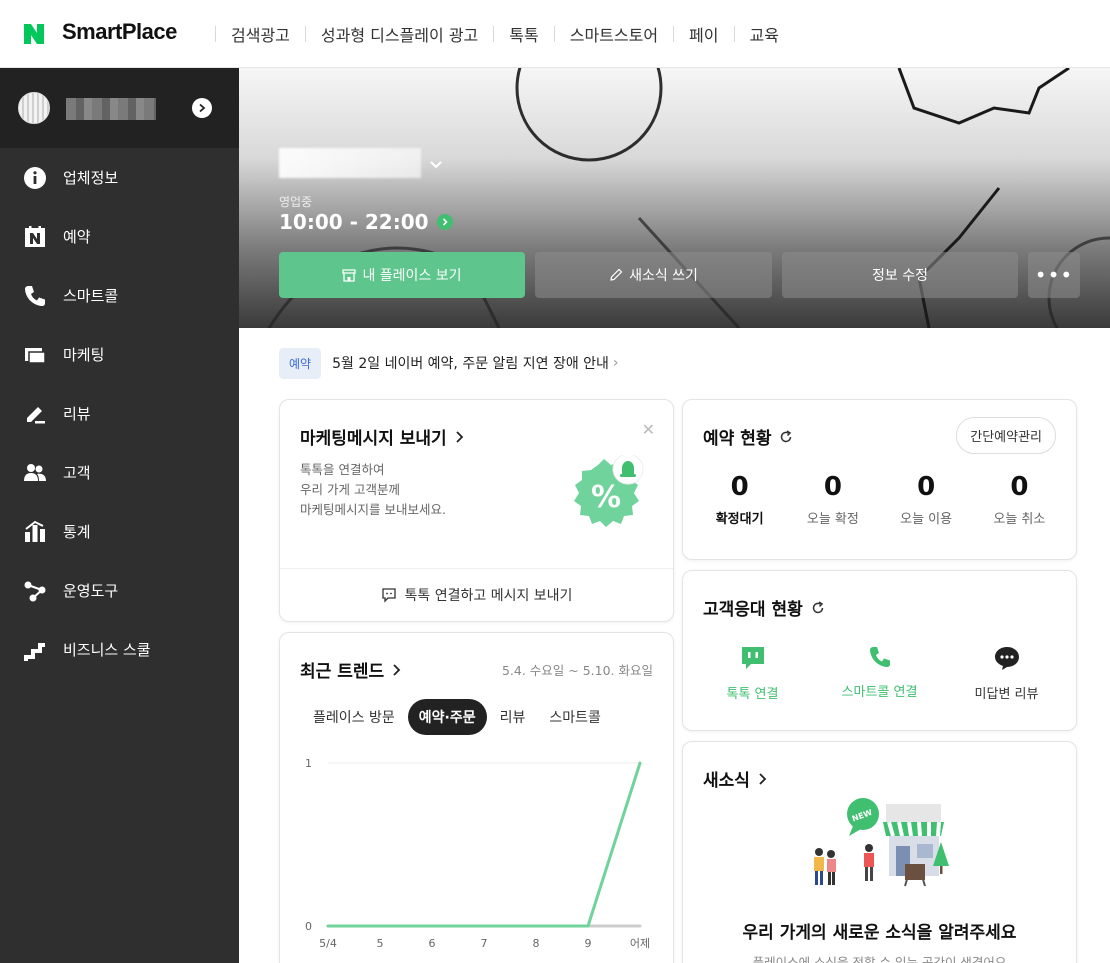 The width and height of the screenshot is (1110, 963). I want to click on news-subtext: 플레이스에 소식을 전할 수 있는 공간이 생겼어요, so click(879, 959).